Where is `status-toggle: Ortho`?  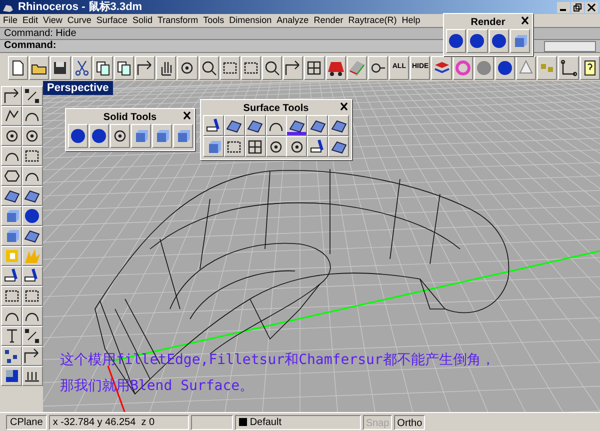 status-toggle: Ortho is located at coordinates (410, 422).